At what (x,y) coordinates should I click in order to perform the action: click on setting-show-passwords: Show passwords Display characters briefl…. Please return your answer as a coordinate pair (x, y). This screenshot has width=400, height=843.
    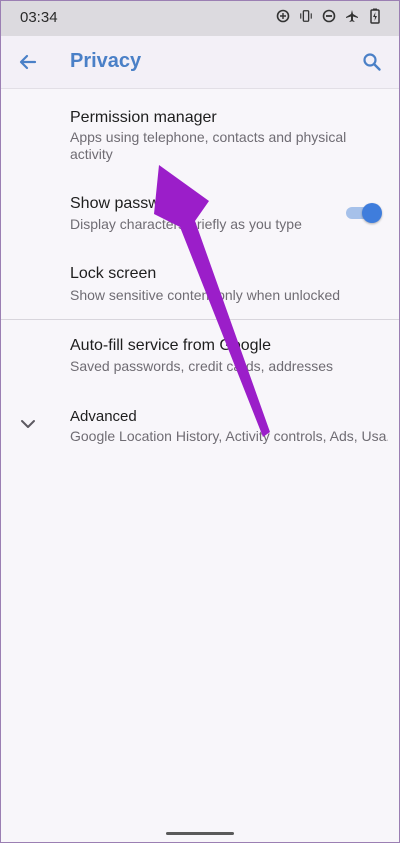
    Looking at the image, I should click on (200, 214).